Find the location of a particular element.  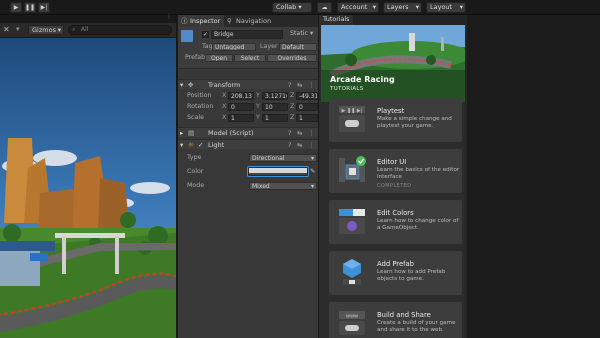

color-field is located at coordinates (278, 171).